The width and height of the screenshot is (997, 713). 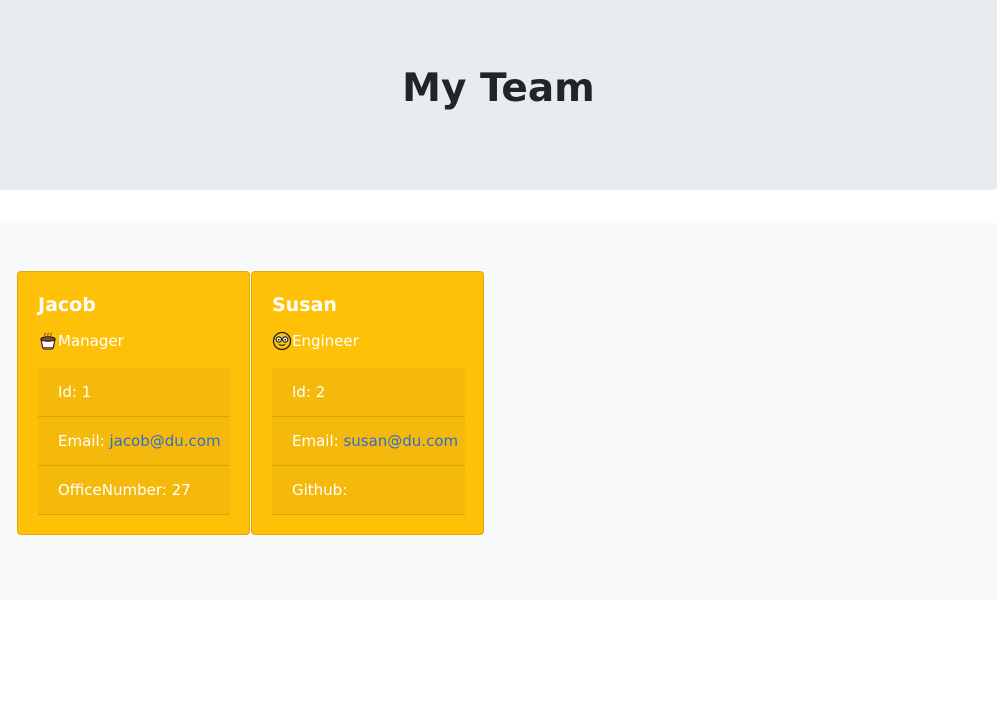 What do you see at coordinates (67, 305) in the screenshot?
I see `employee-name: Jacob` at bounding box center [67, 305].